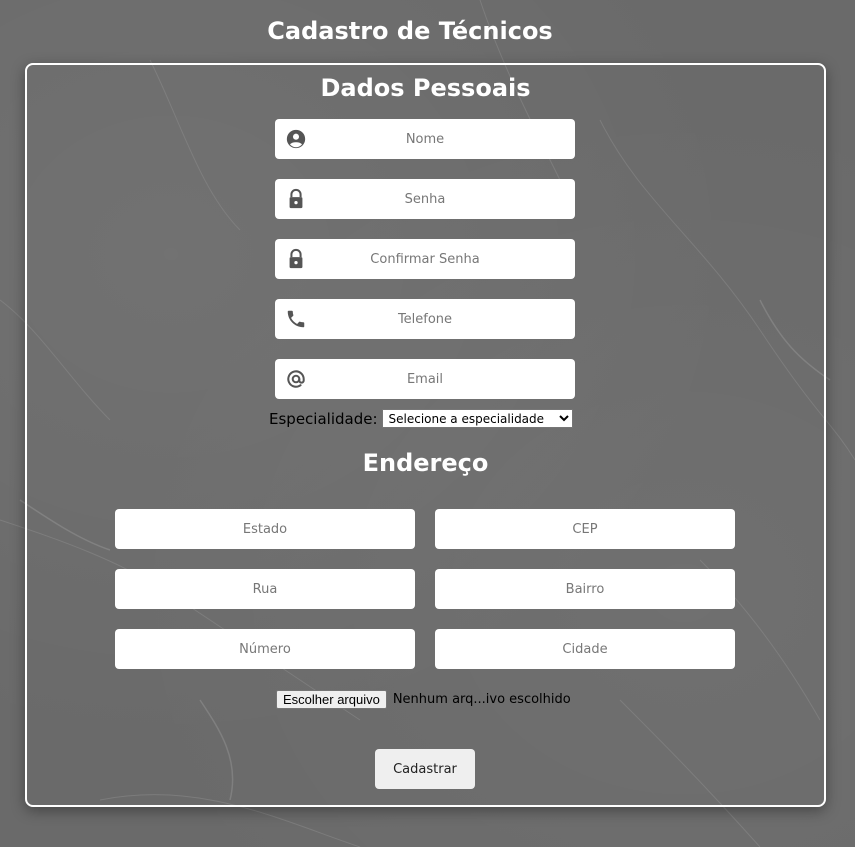 Image resolution: width=855 pixels, height=847 pixels. I want to click on rua-input, so click(265, 589).